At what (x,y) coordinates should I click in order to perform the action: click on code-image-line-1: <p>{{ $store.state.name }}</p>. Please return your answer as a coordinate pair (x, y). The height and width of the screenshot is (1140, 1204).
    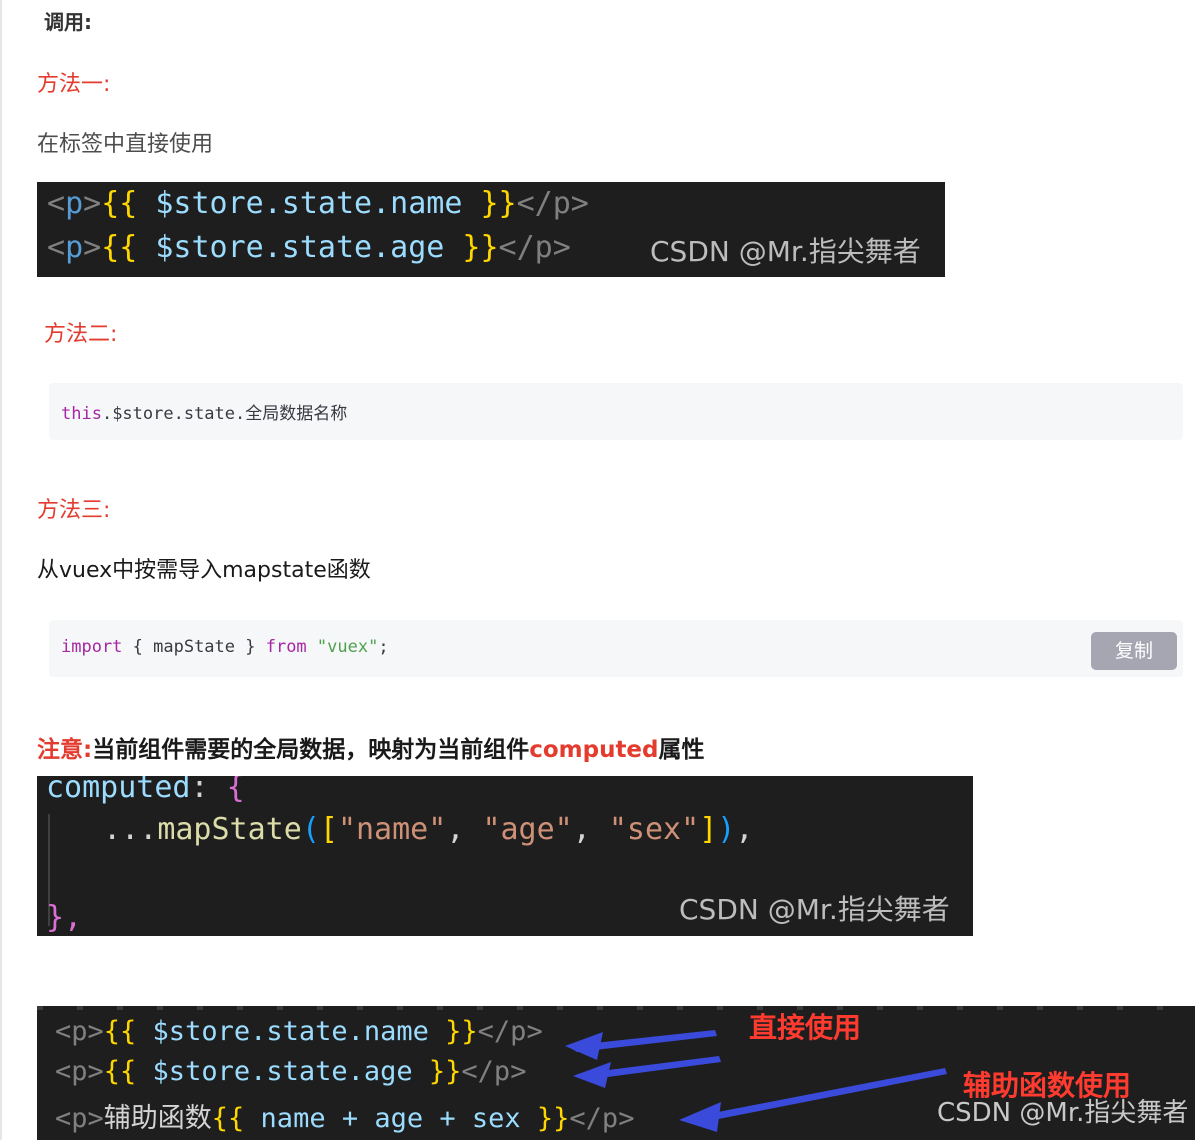
    Looking at the image, I should click on (318, 203).